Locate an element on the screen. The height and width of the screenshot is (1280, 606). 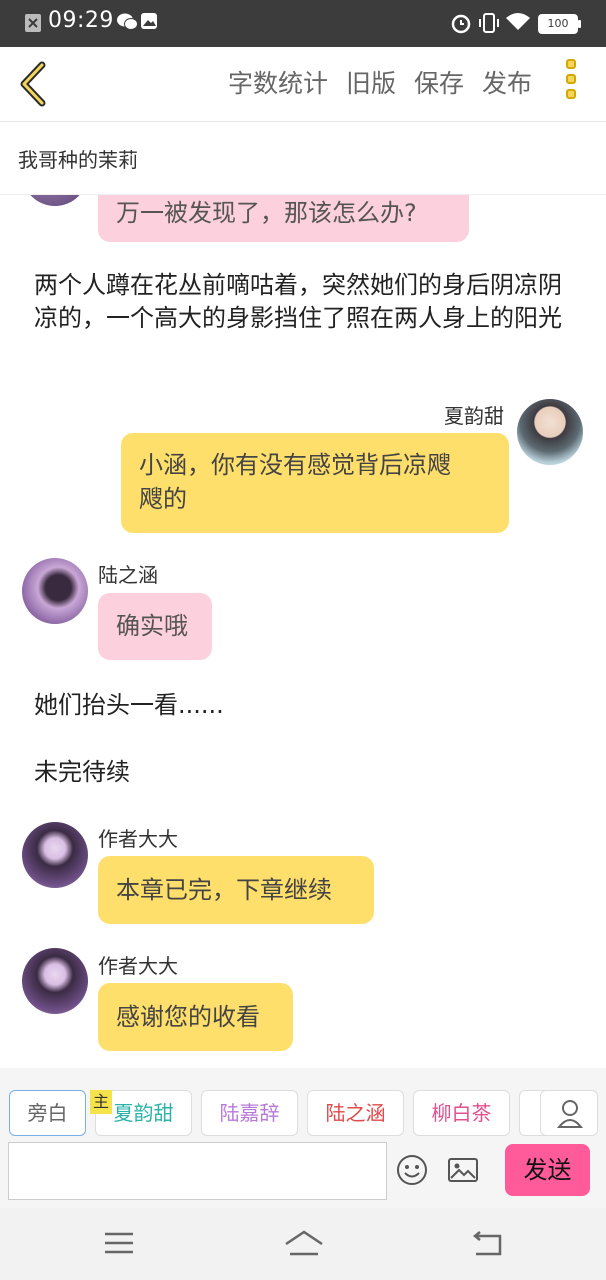
system-navigation-bar is located at coordinates (303, 1244).